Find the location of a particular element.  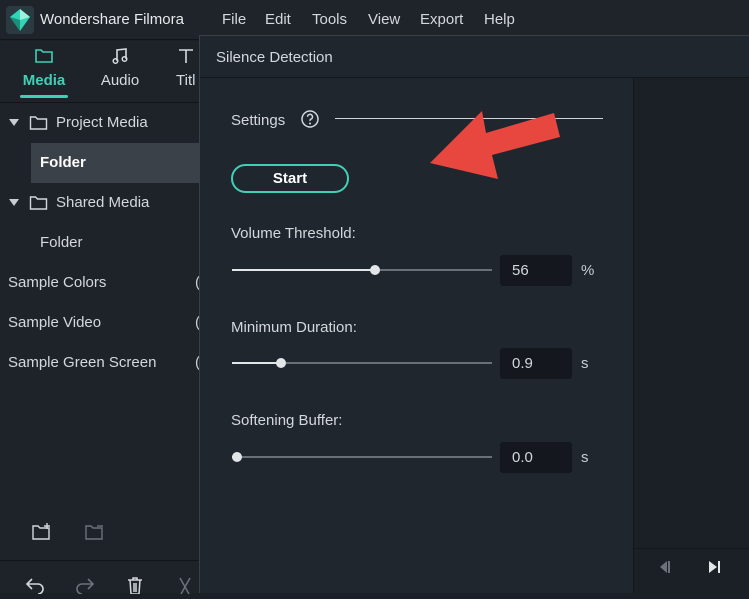

tree-item-folder-selected: Folder is located at coordinates (115, 163).